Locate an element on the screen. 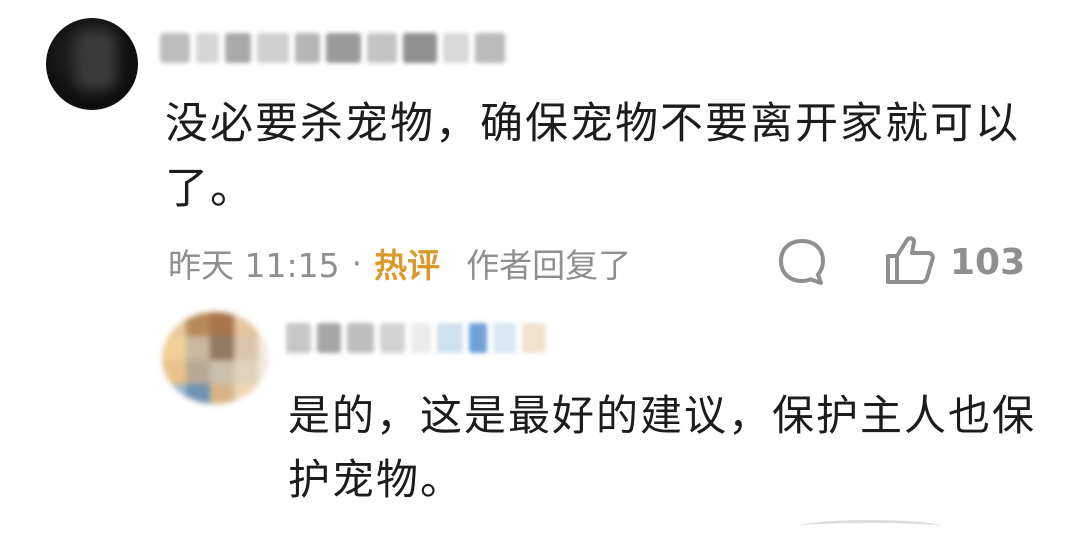 Image resolution: width=1080 pixels, height=533 pixels. author-replied-label: 作者回复了 is located at coordinates (549, 265).